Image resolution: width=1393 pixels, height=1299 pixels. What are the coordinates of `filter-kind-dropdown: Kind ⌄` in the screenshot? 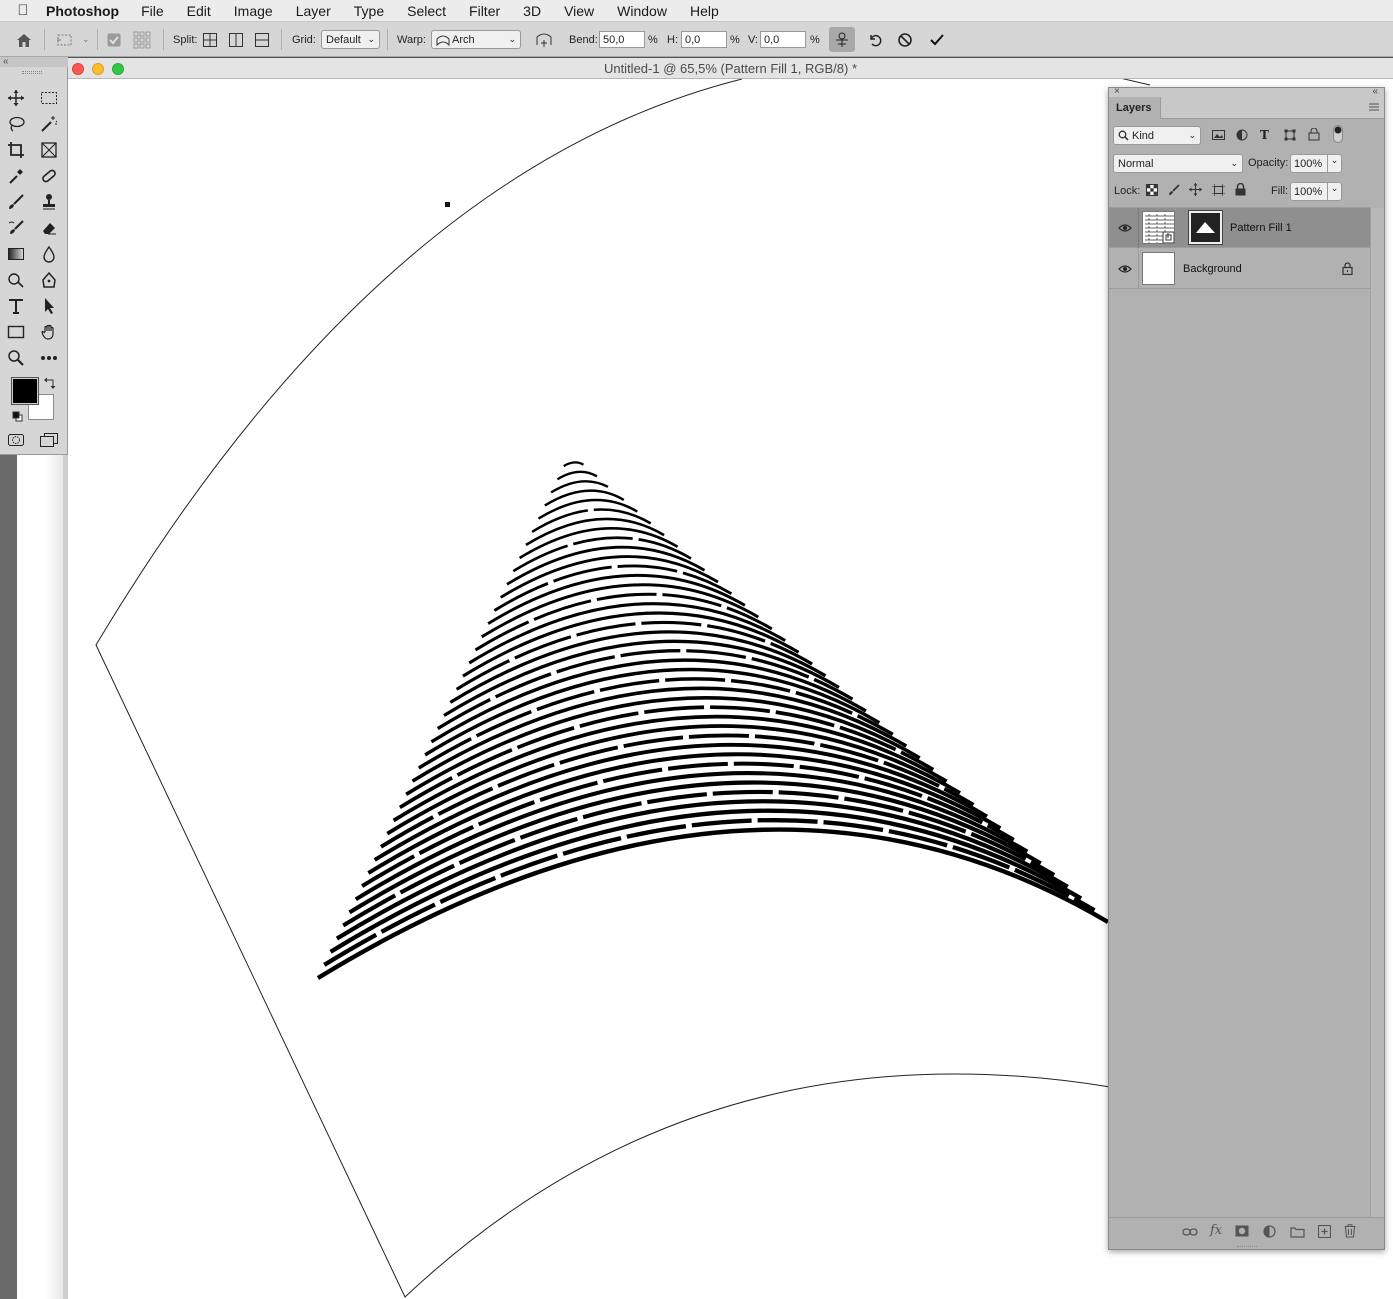 It's located at (1157, 135).